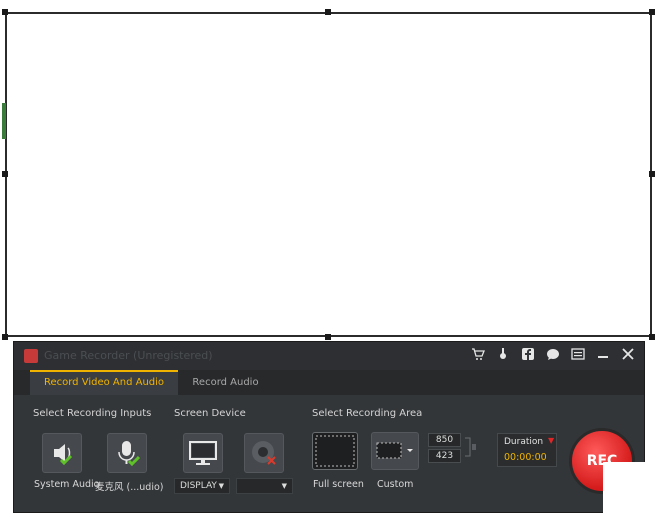 The image size is (661, 513). I want to click on duration-caret-icon: ▼, so click(551, 440).